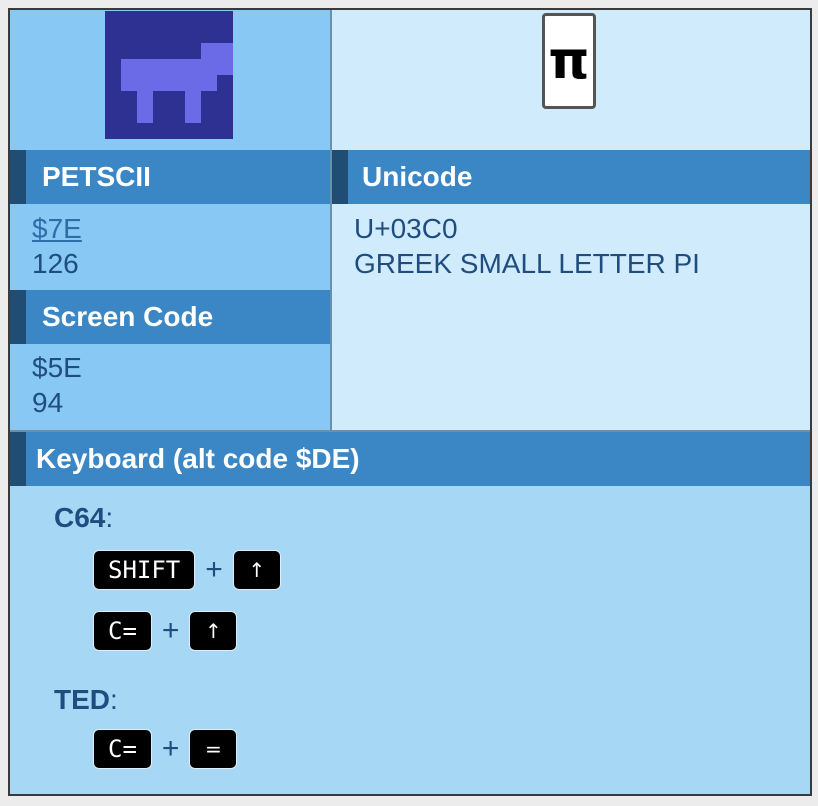 The width and height of the screenshot is (818, 806). What do you see at coordinates (48, 402) in the screenshot?
I see `screen-code-dec: 94` at bounding box center [48, 402].